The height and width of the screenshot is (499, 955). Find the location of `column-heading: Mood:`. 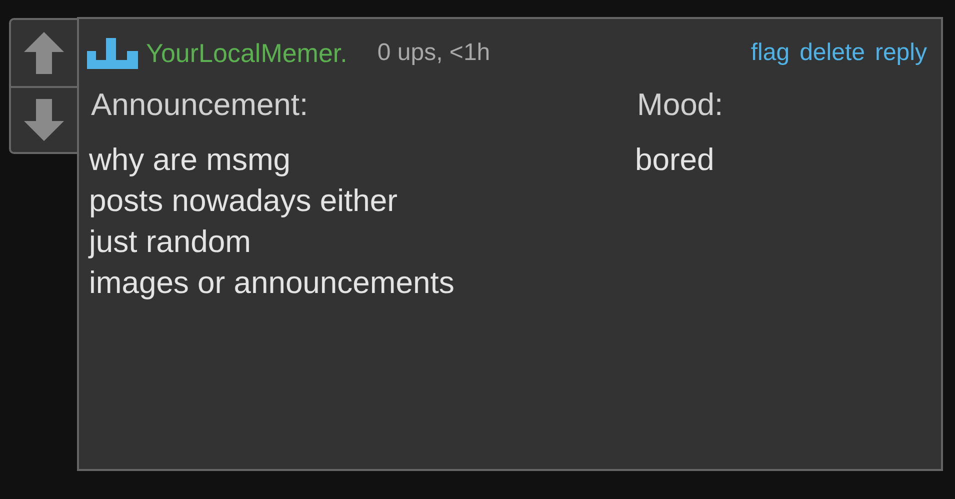

column-heading: Mood: is located at coordinates (680, 105).